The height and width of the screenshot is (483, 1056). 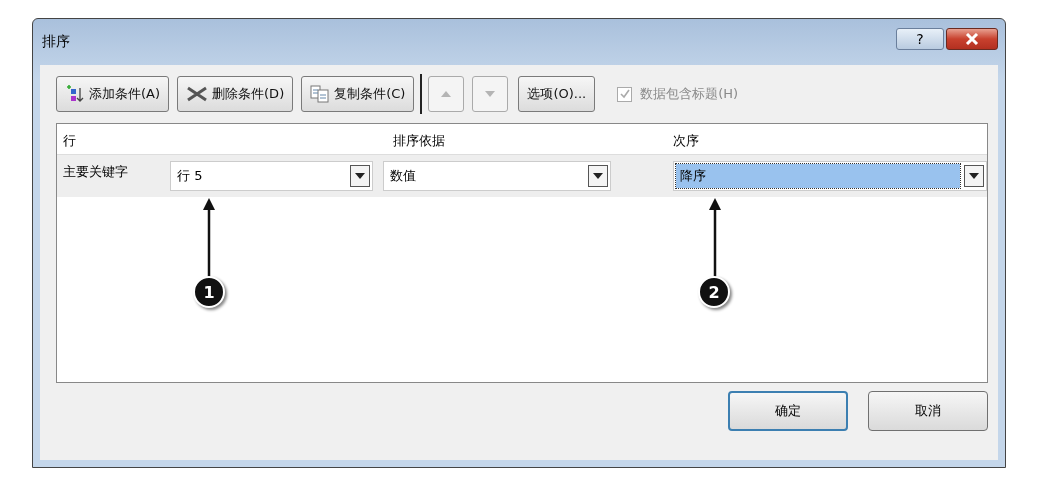 I want to click on column-header: 排序依据, so click(x=418, y=141).